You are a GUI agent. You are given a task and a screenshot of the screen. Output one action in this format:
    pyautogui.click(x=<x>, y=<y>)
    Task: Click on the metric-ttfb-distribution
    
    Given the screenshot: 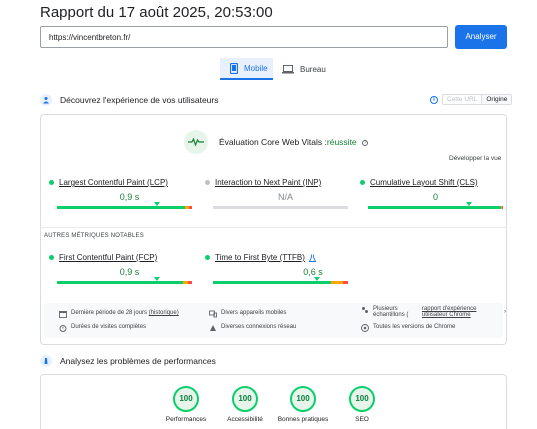 What is the action you would take?
    pyautogui.click(x=280, y=282)
    